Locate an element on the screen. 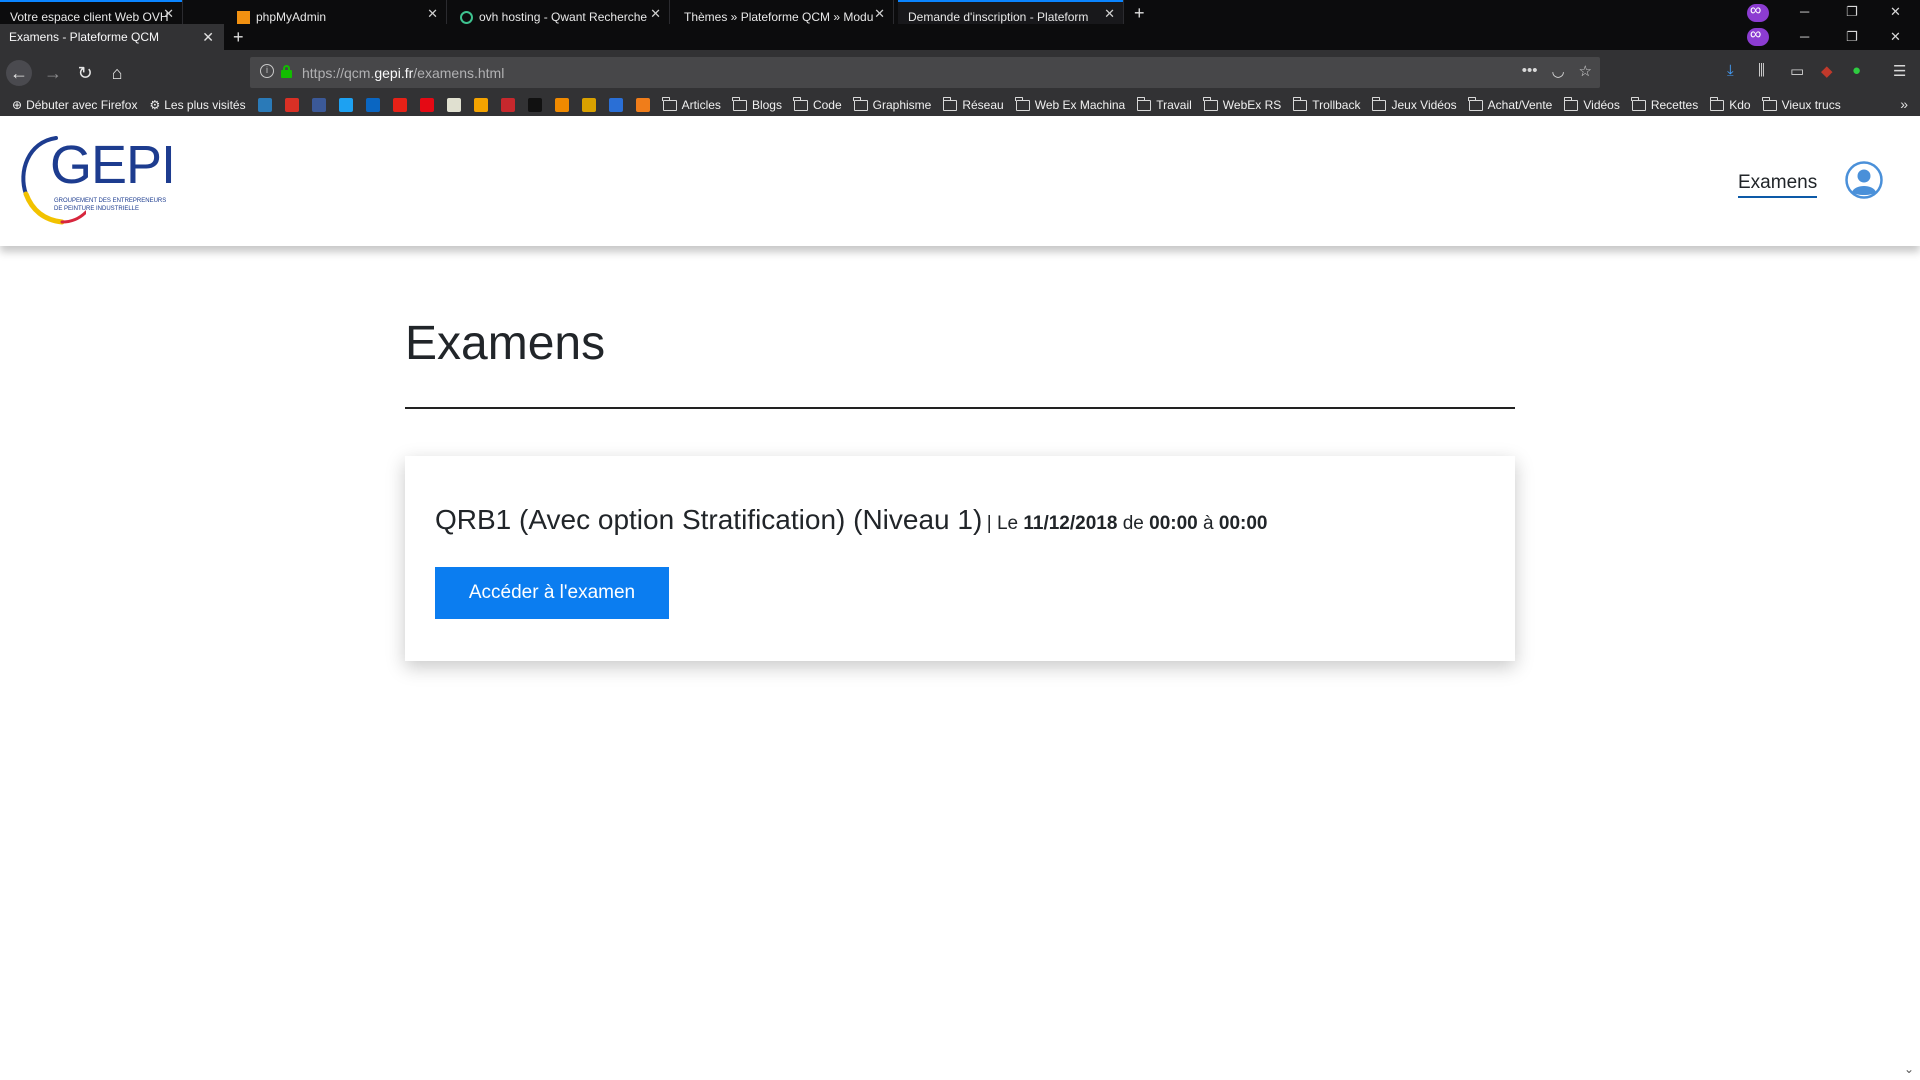 The width and height of the screenshot is (1920, 1080). bookmark-folder: Articles is located at coordinates (691, 104).